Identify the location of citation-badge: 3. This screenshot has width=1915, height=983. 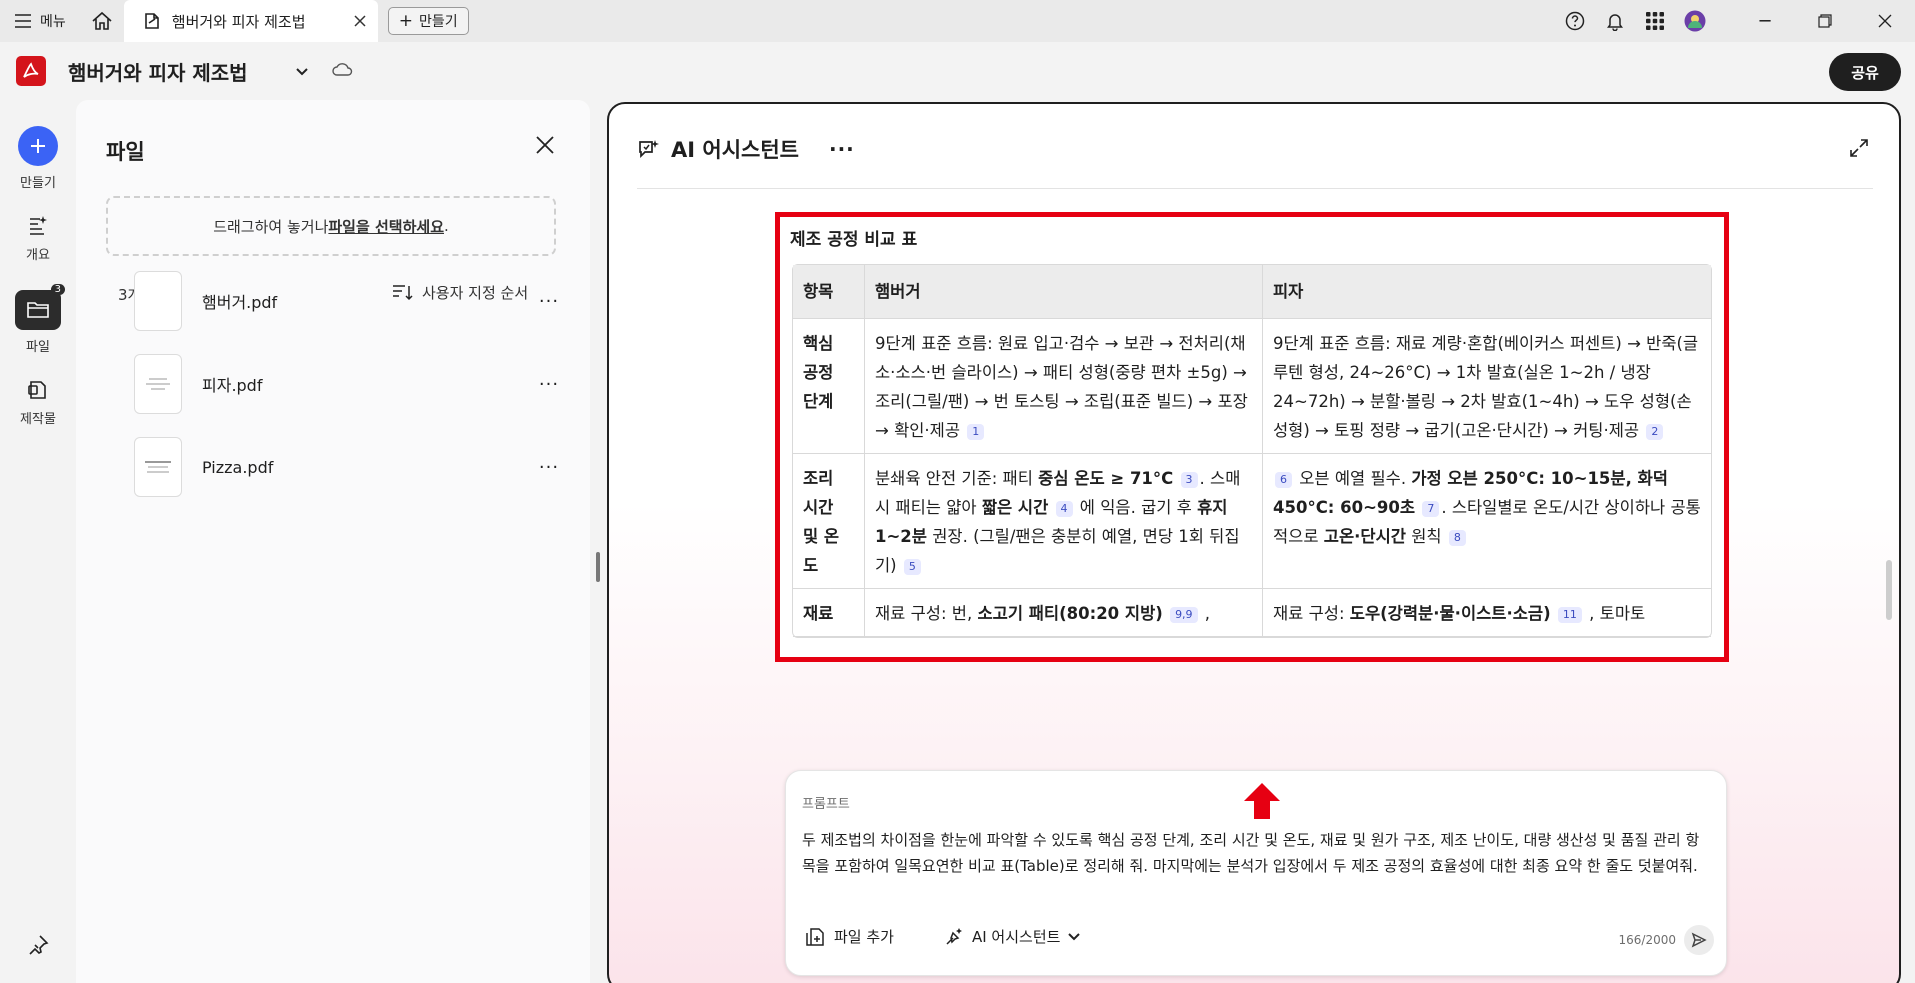
(1189, 479).